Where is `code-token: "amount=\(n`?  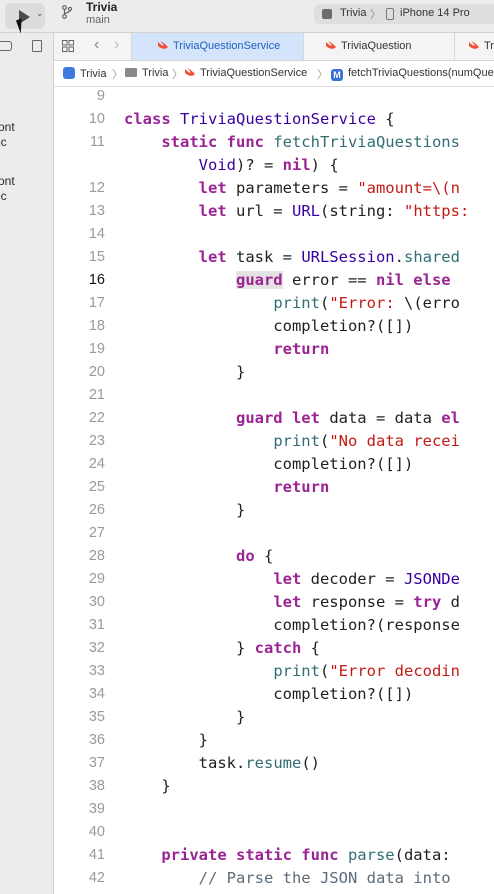
code-token: "amount=\(n is located at coordinates (408, 188).